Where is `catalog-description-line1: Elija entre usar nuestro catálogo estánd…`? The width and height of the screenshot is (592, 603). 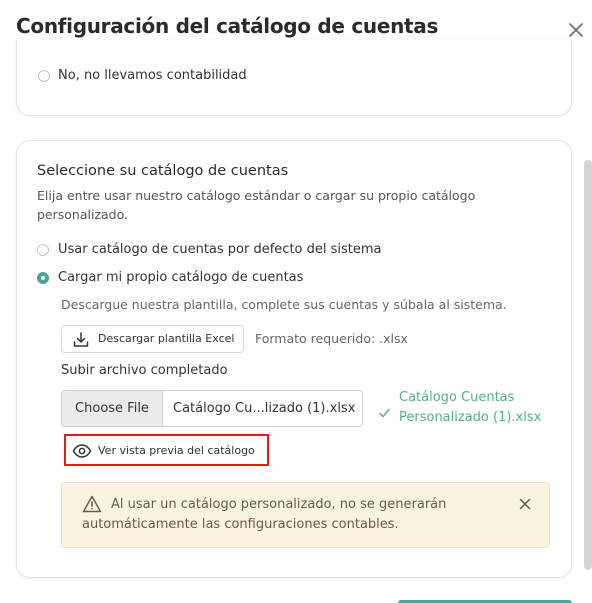 catalog-description-line1: Elija entre usar nuestro catálogo estánd… is located at coordinates (256, 195).